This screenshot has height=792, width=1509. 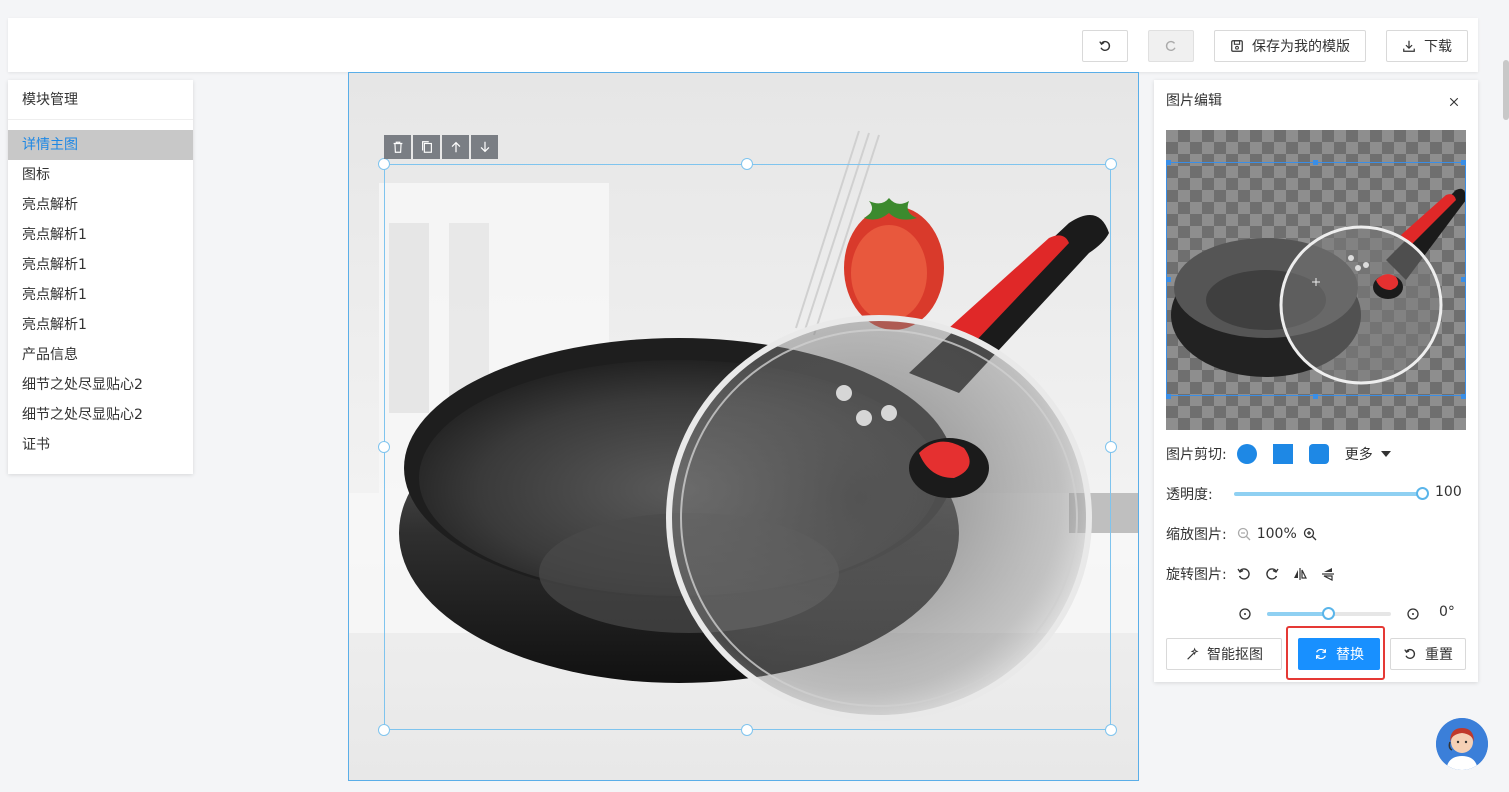 I want to click on image-editor-title: 图片编辑, so click(x=1194, y=101).